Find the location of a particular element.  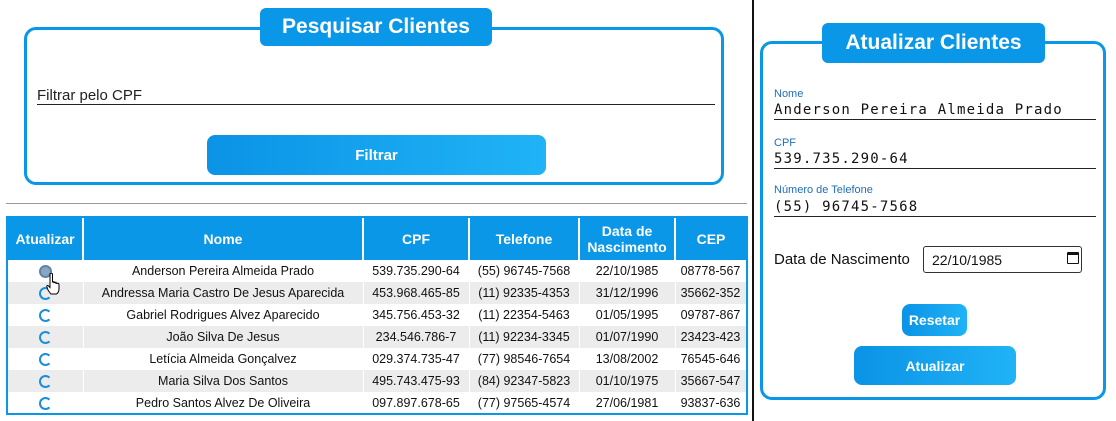

column-header-nascimento: Data de Nascimento is located at coordinates (627, 239).